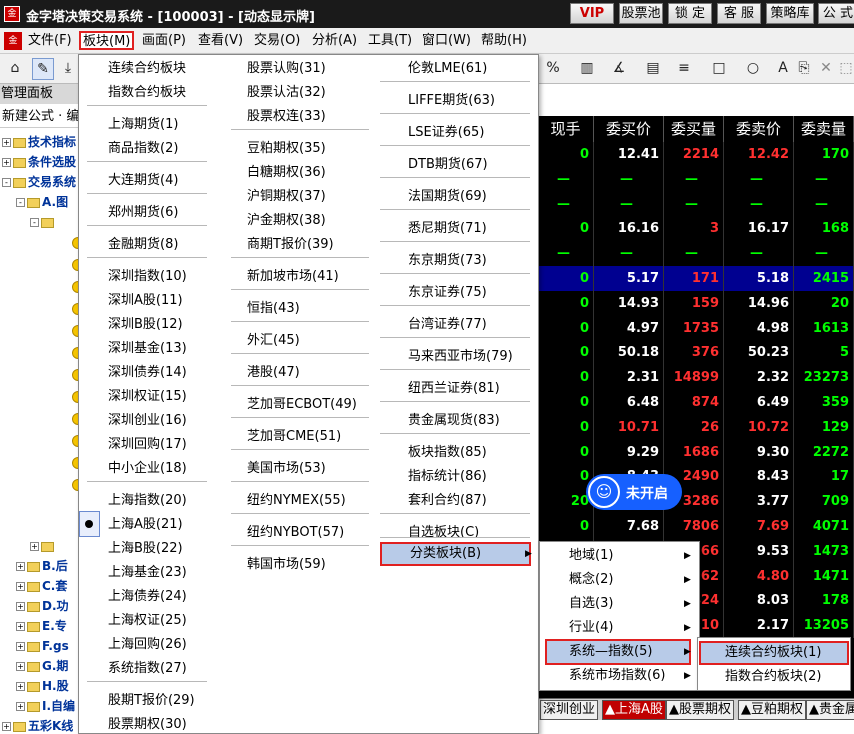  Describe the element at coordinates (145, 301) in the screenshot. I see `menu-item: 深圳A股(11)` at that location.